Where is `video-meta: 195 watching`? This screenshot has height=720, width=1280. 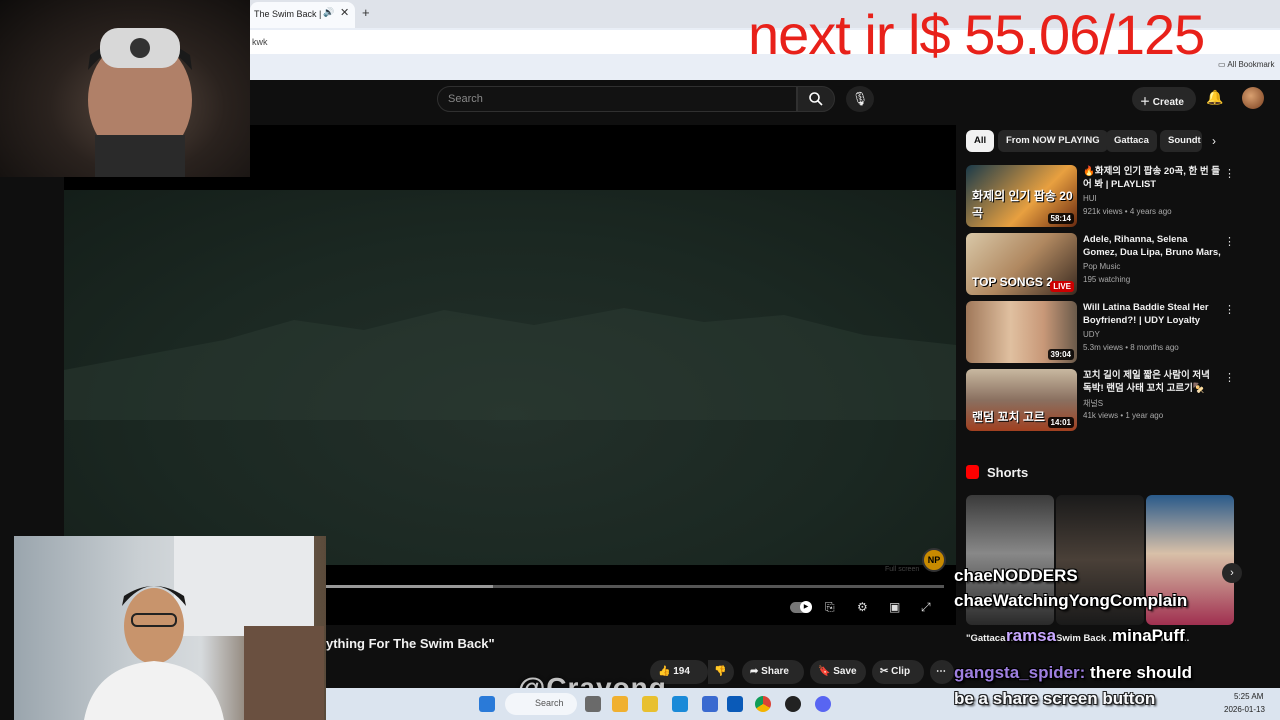
video-meta: 195 watching is located at coordinates (1107, 279).